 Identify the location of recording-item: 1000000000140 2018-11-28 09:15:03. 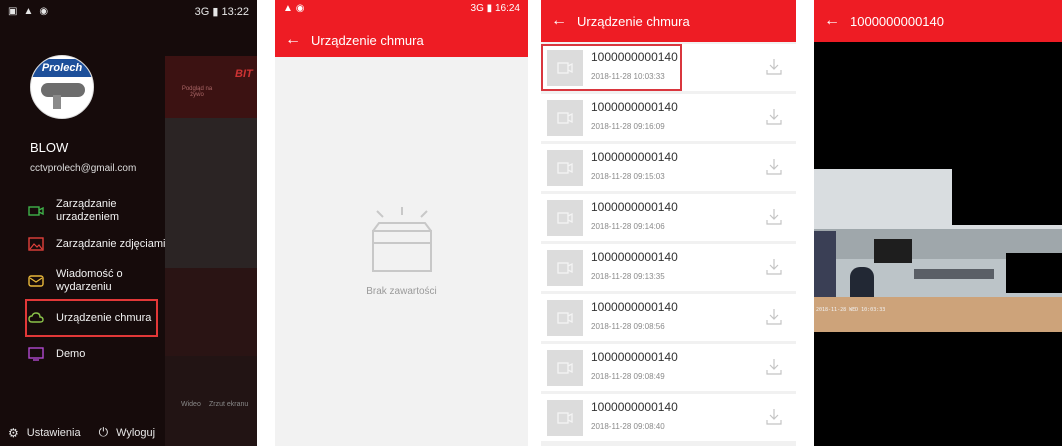
(668, 167).